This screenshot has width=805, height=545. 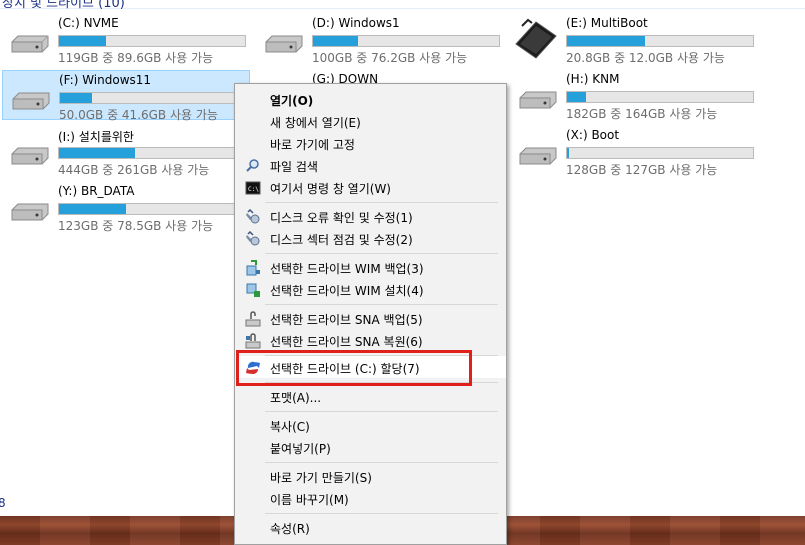 What do you see at coordinates (536, 38) in the screenshot?
I see `external-drive-icon` at bounding box center [536, 38].